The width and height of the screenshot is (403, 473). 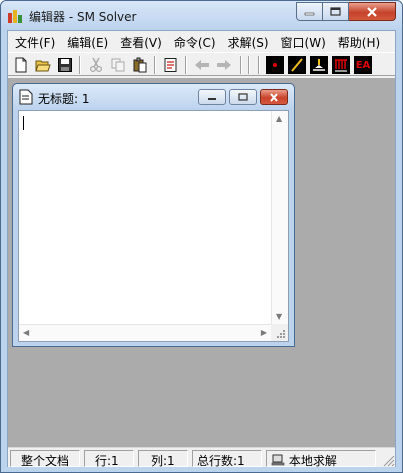 I want to click on paste-button, so click(x=140, y=65).